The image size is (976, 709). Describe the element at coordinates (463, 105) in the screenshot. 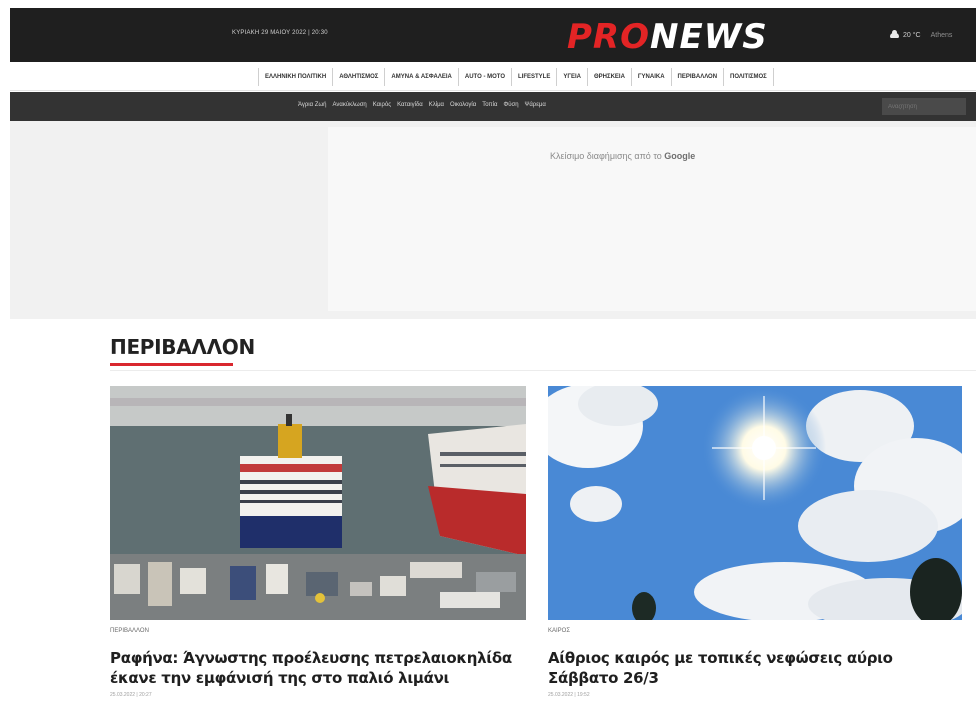

I see `sub-nav-item: Οικολογία` at that location.